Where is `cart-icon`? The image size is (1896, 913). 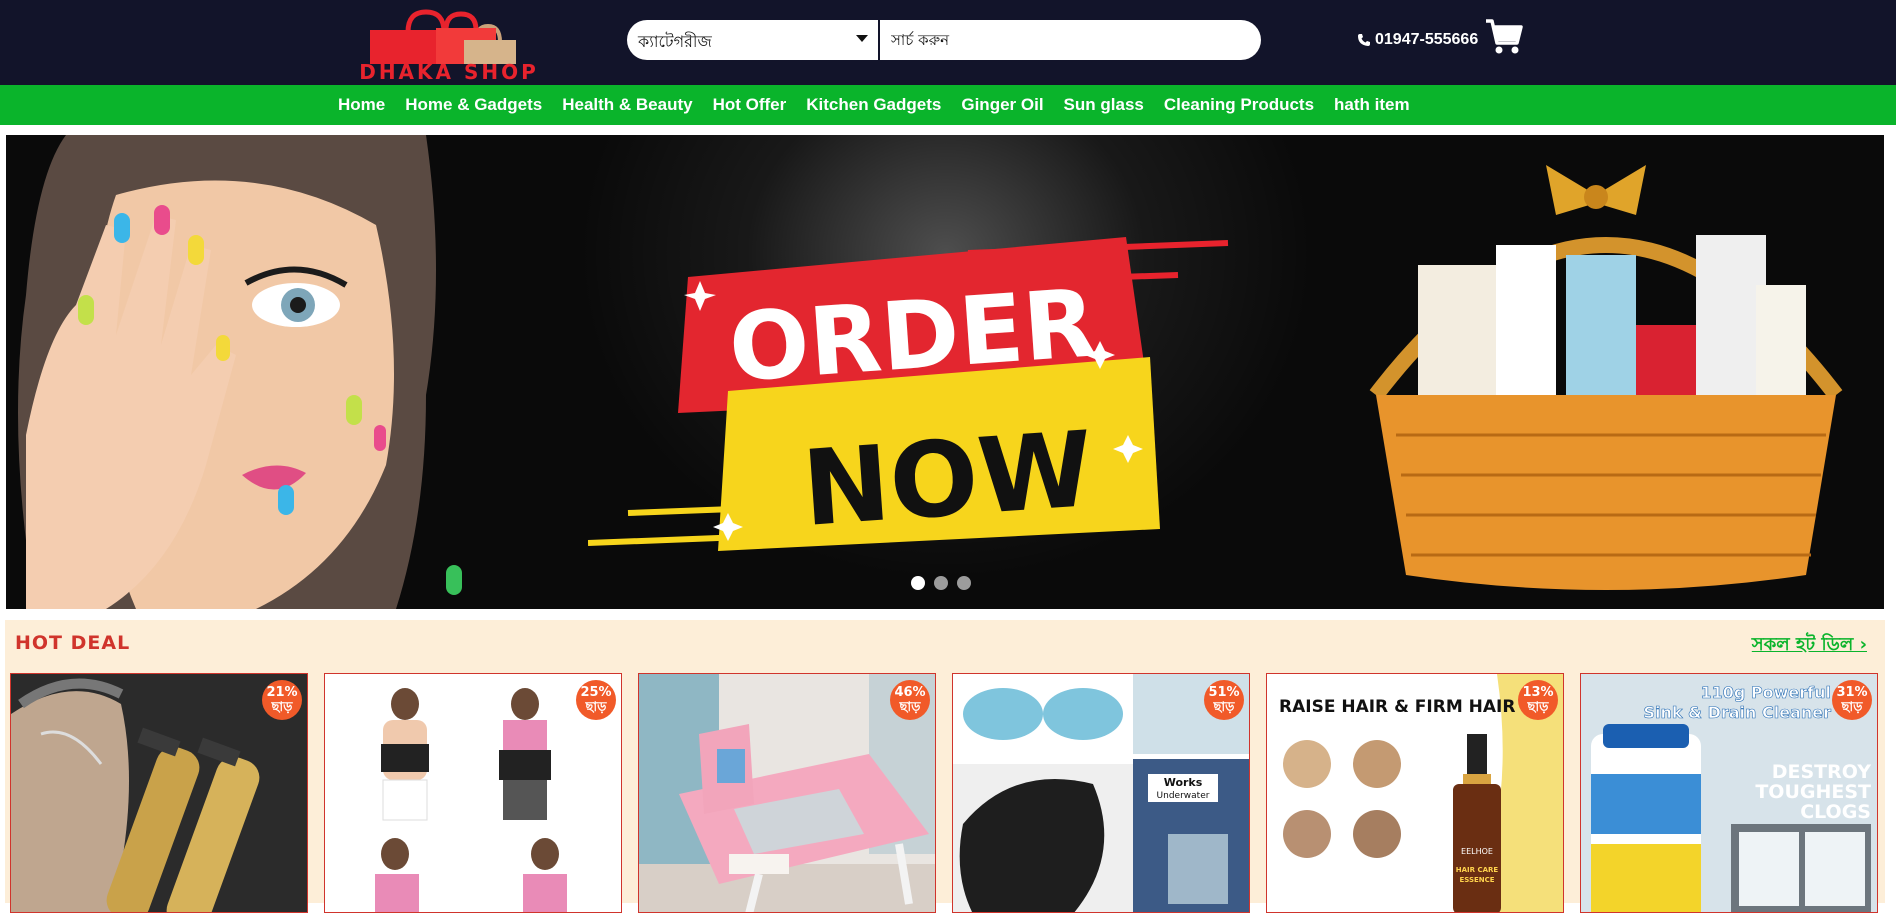 cart-icon is located at coordinates (1504, 37).